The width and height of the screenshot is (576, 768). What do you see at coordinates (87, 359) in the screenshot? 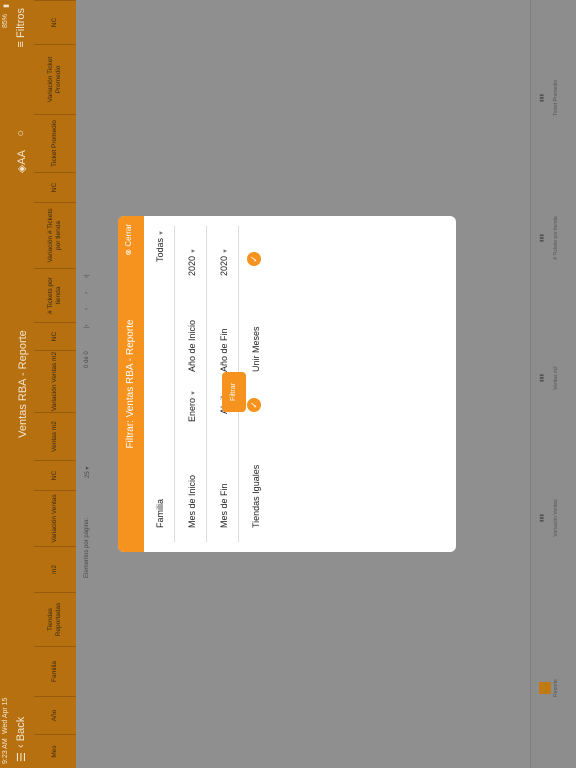
I see `page-range: 0 de 0` at bounding box center [87, 359].